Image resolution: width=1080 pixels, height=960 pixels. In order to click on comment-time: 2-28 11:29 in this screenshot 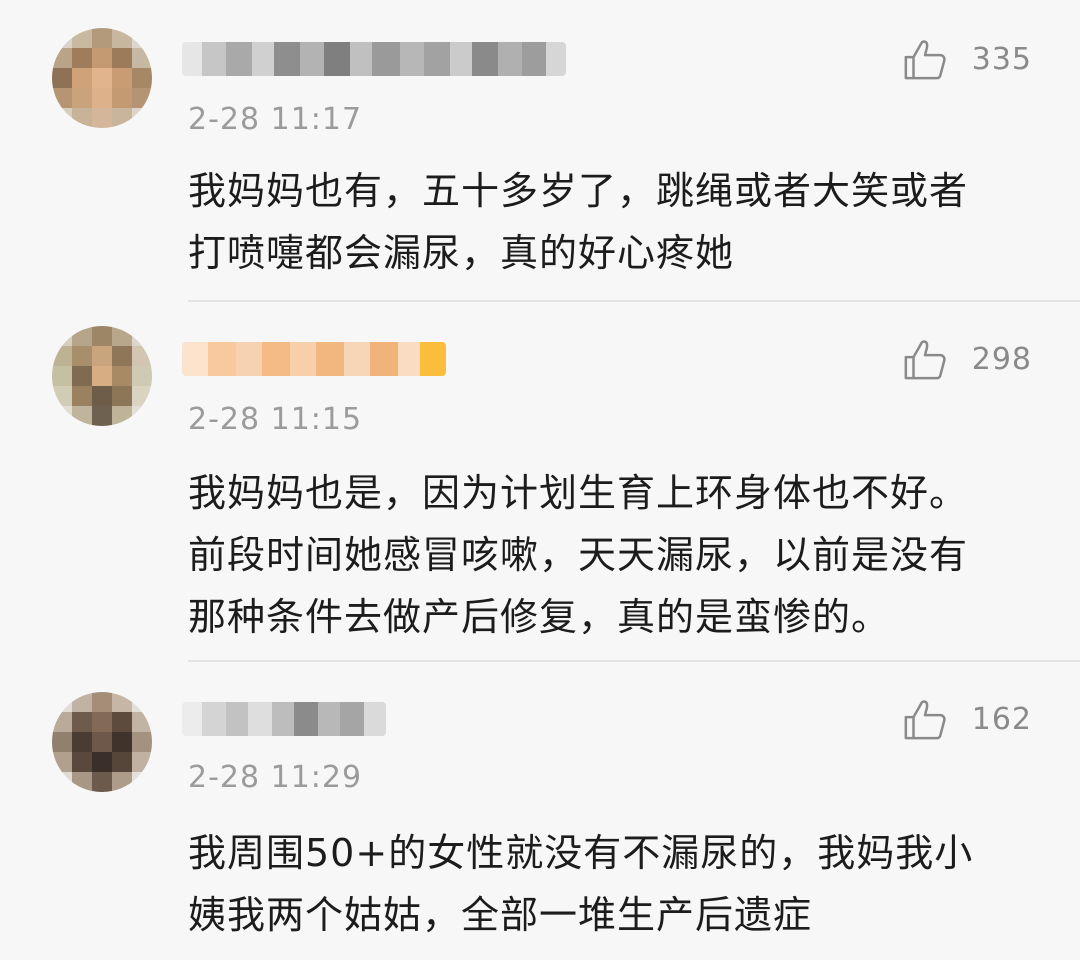, I will do `click(275, 777)`.